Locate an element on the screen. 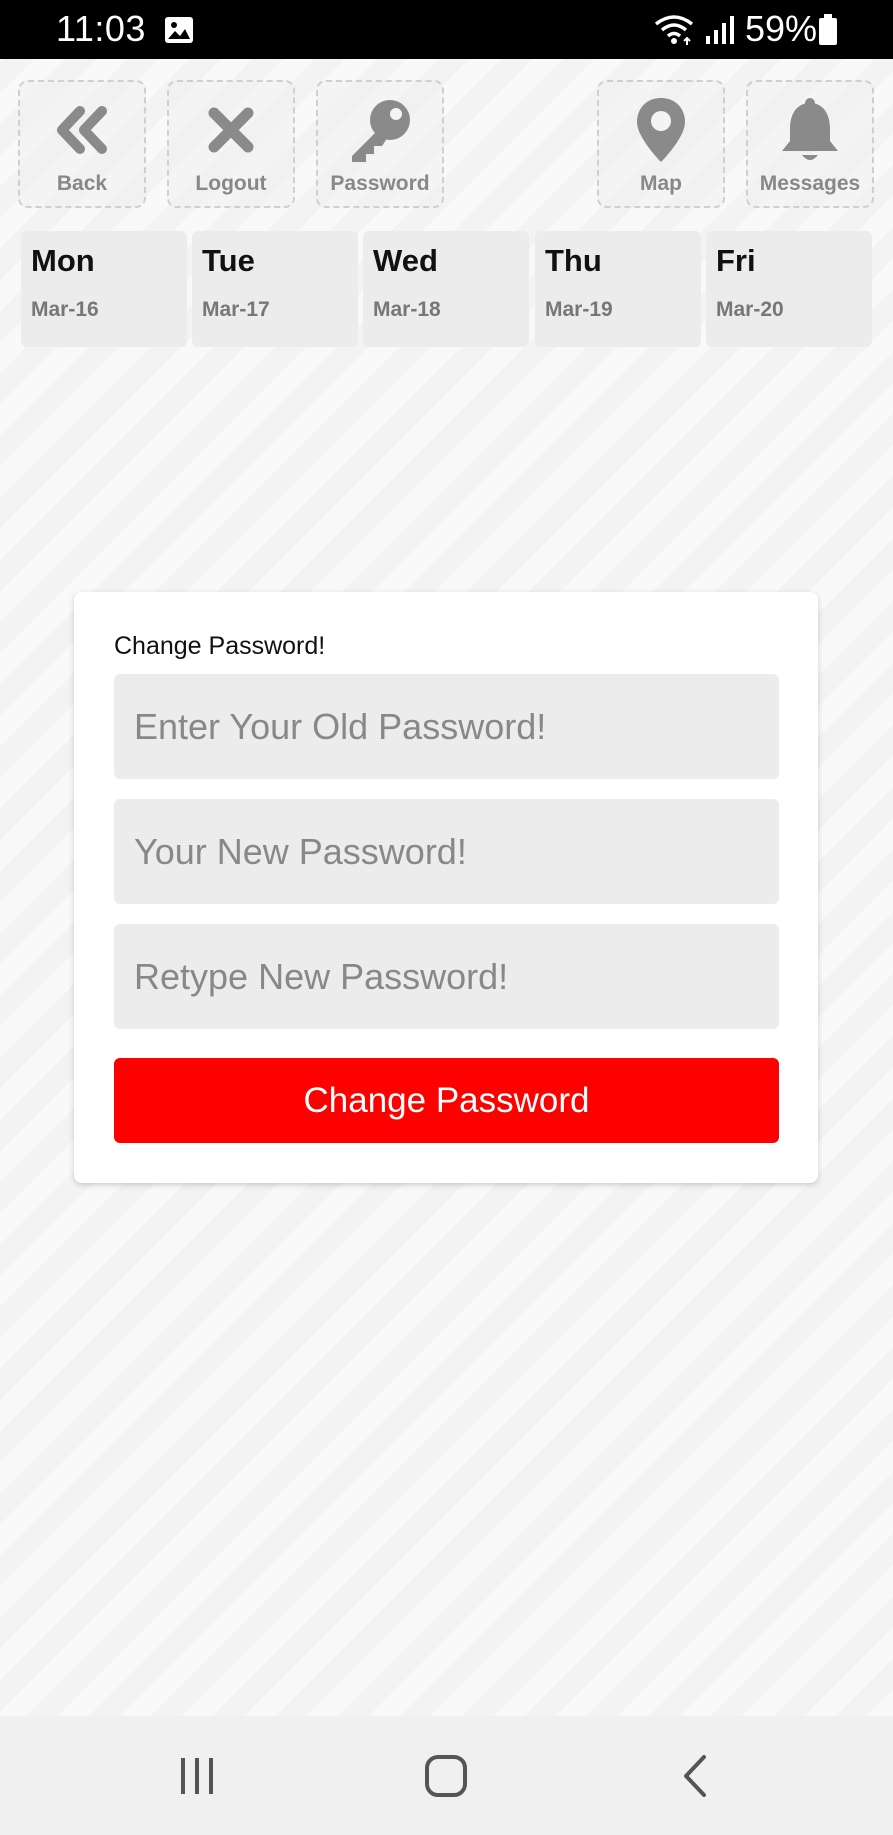 The height and width of the screenshot is (1835, 893). messages-label: Messages is located at coordinates (810, 183).